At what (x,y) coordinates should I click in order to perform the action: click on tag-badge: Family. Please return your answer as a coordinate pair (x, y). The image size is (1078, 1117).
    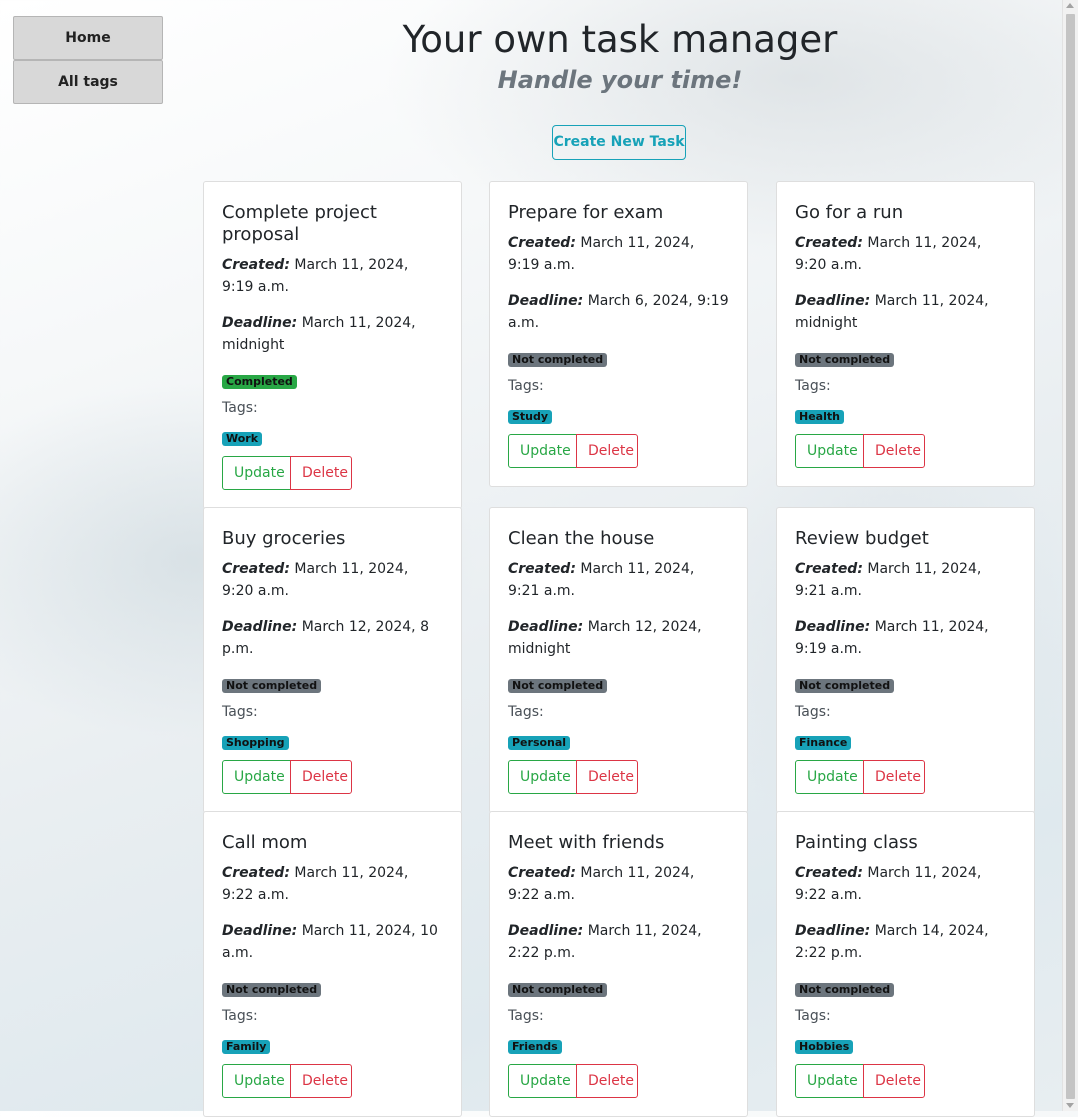
    Looking at the image, I should click on (246, 1047).